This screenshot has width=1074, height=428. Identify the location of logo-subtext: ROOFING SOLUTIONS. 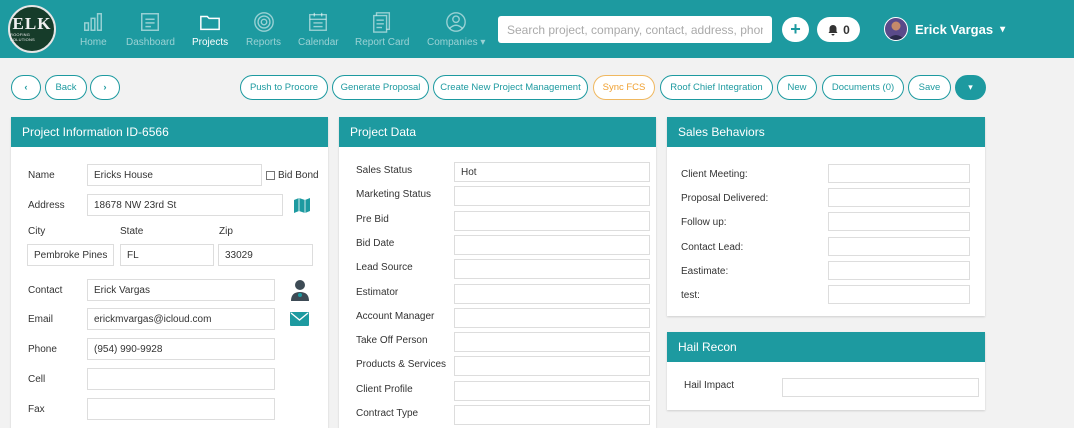
(22, 37).